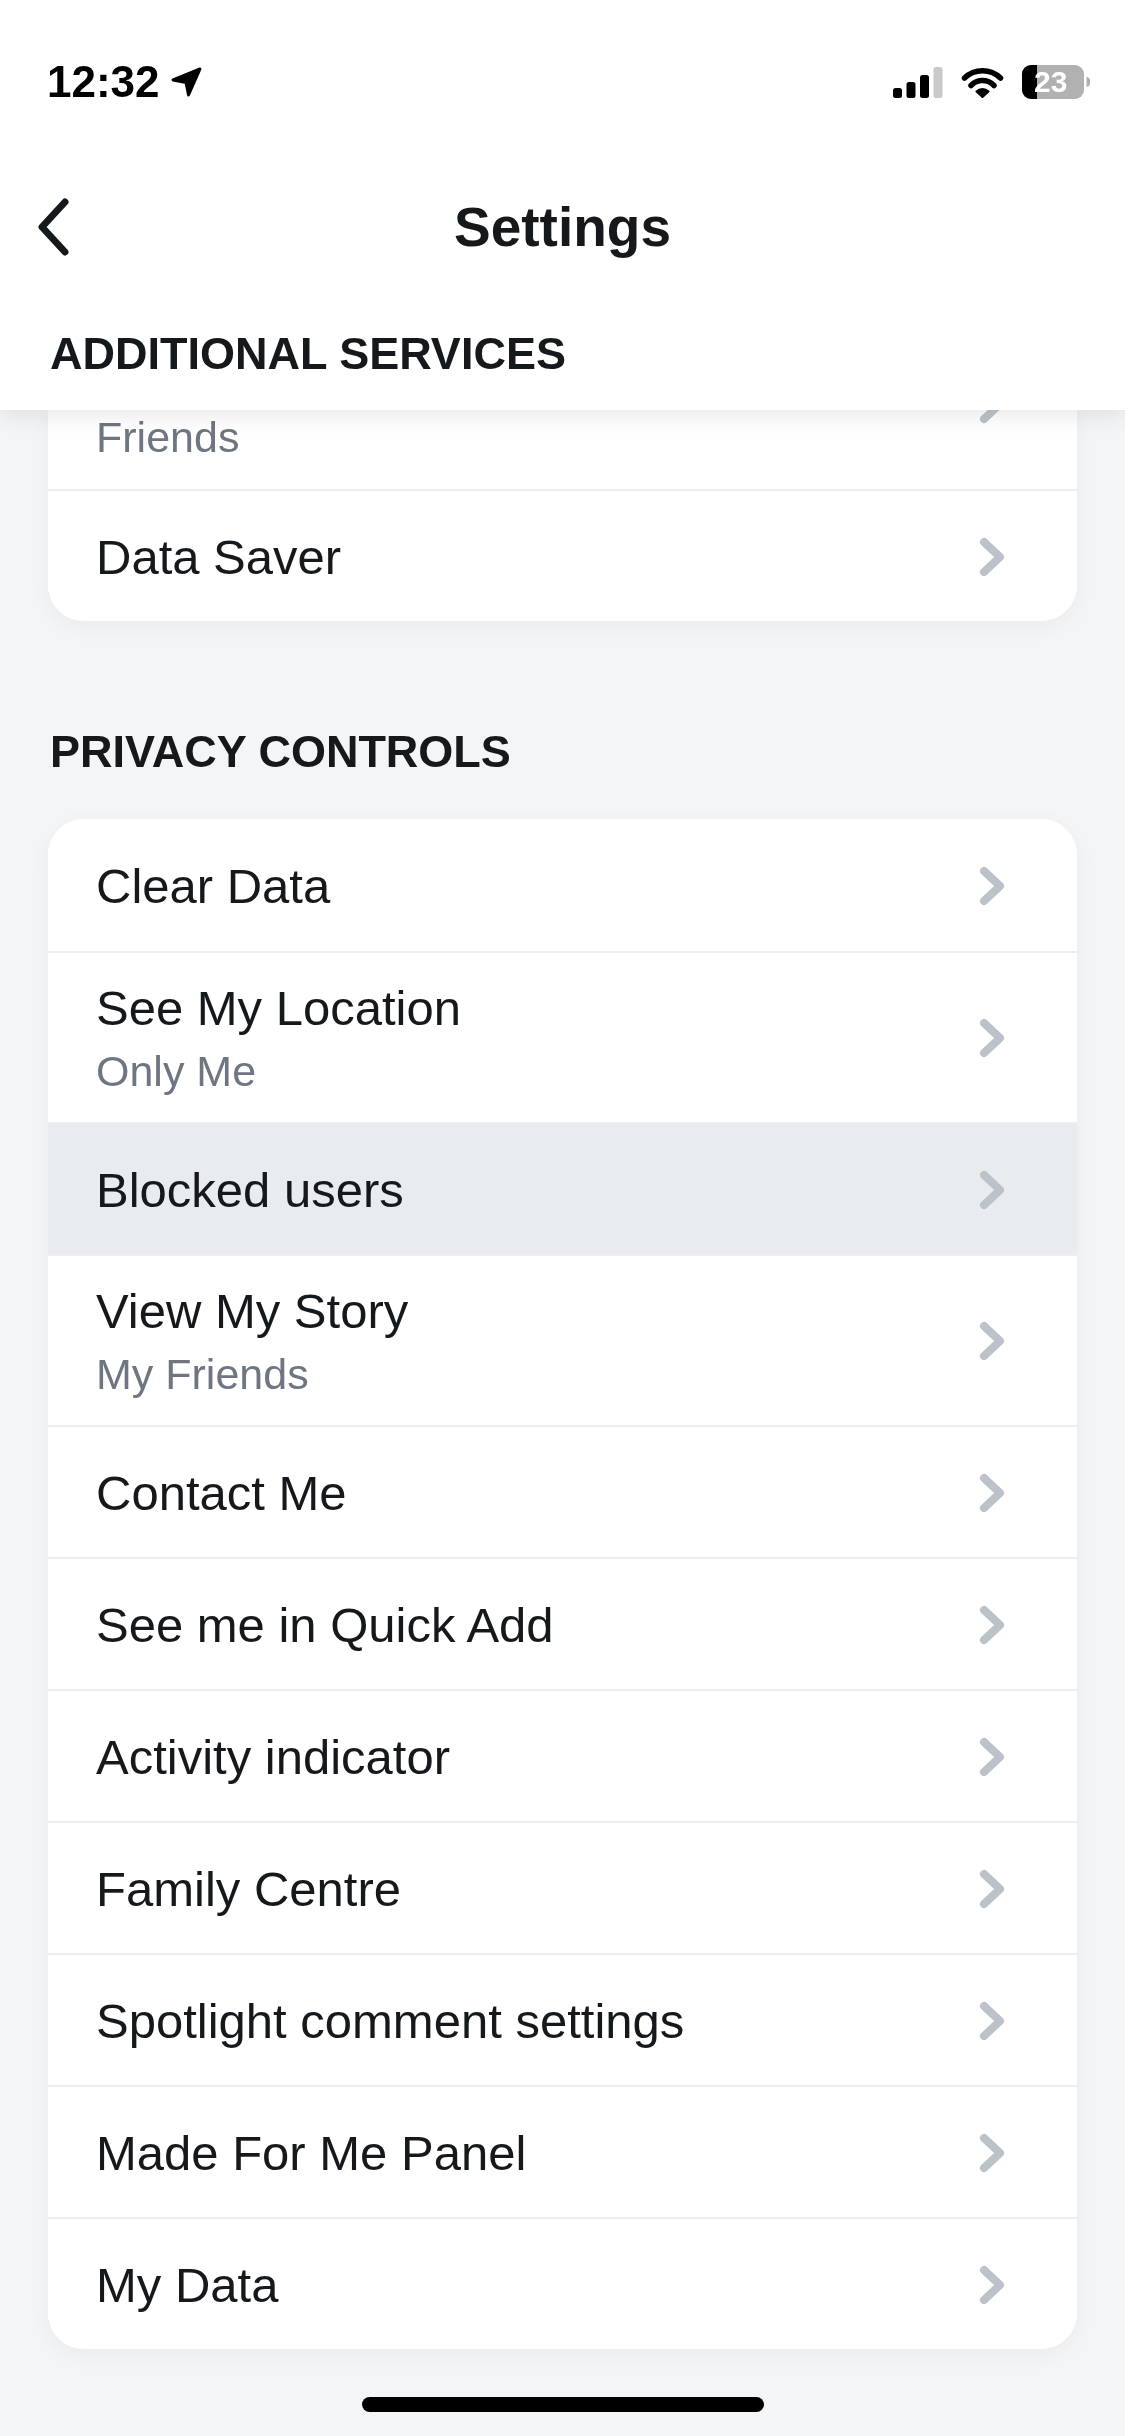  I want to click on location-arrow-icon, so click(186, 82).